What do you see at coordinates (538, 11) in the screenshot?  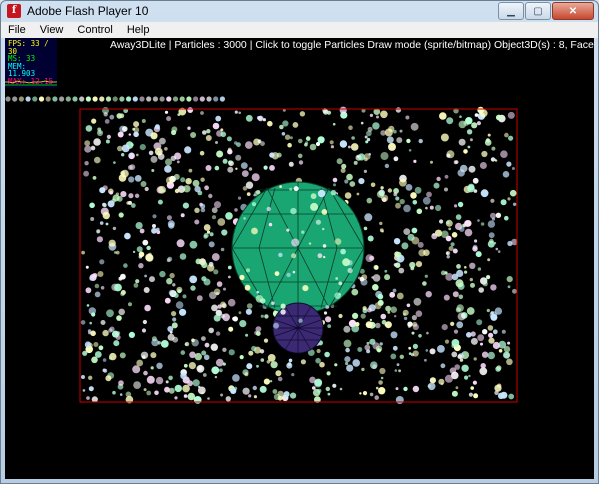 I see `maximize-icon: ▢` at bounding box center [538, 11].